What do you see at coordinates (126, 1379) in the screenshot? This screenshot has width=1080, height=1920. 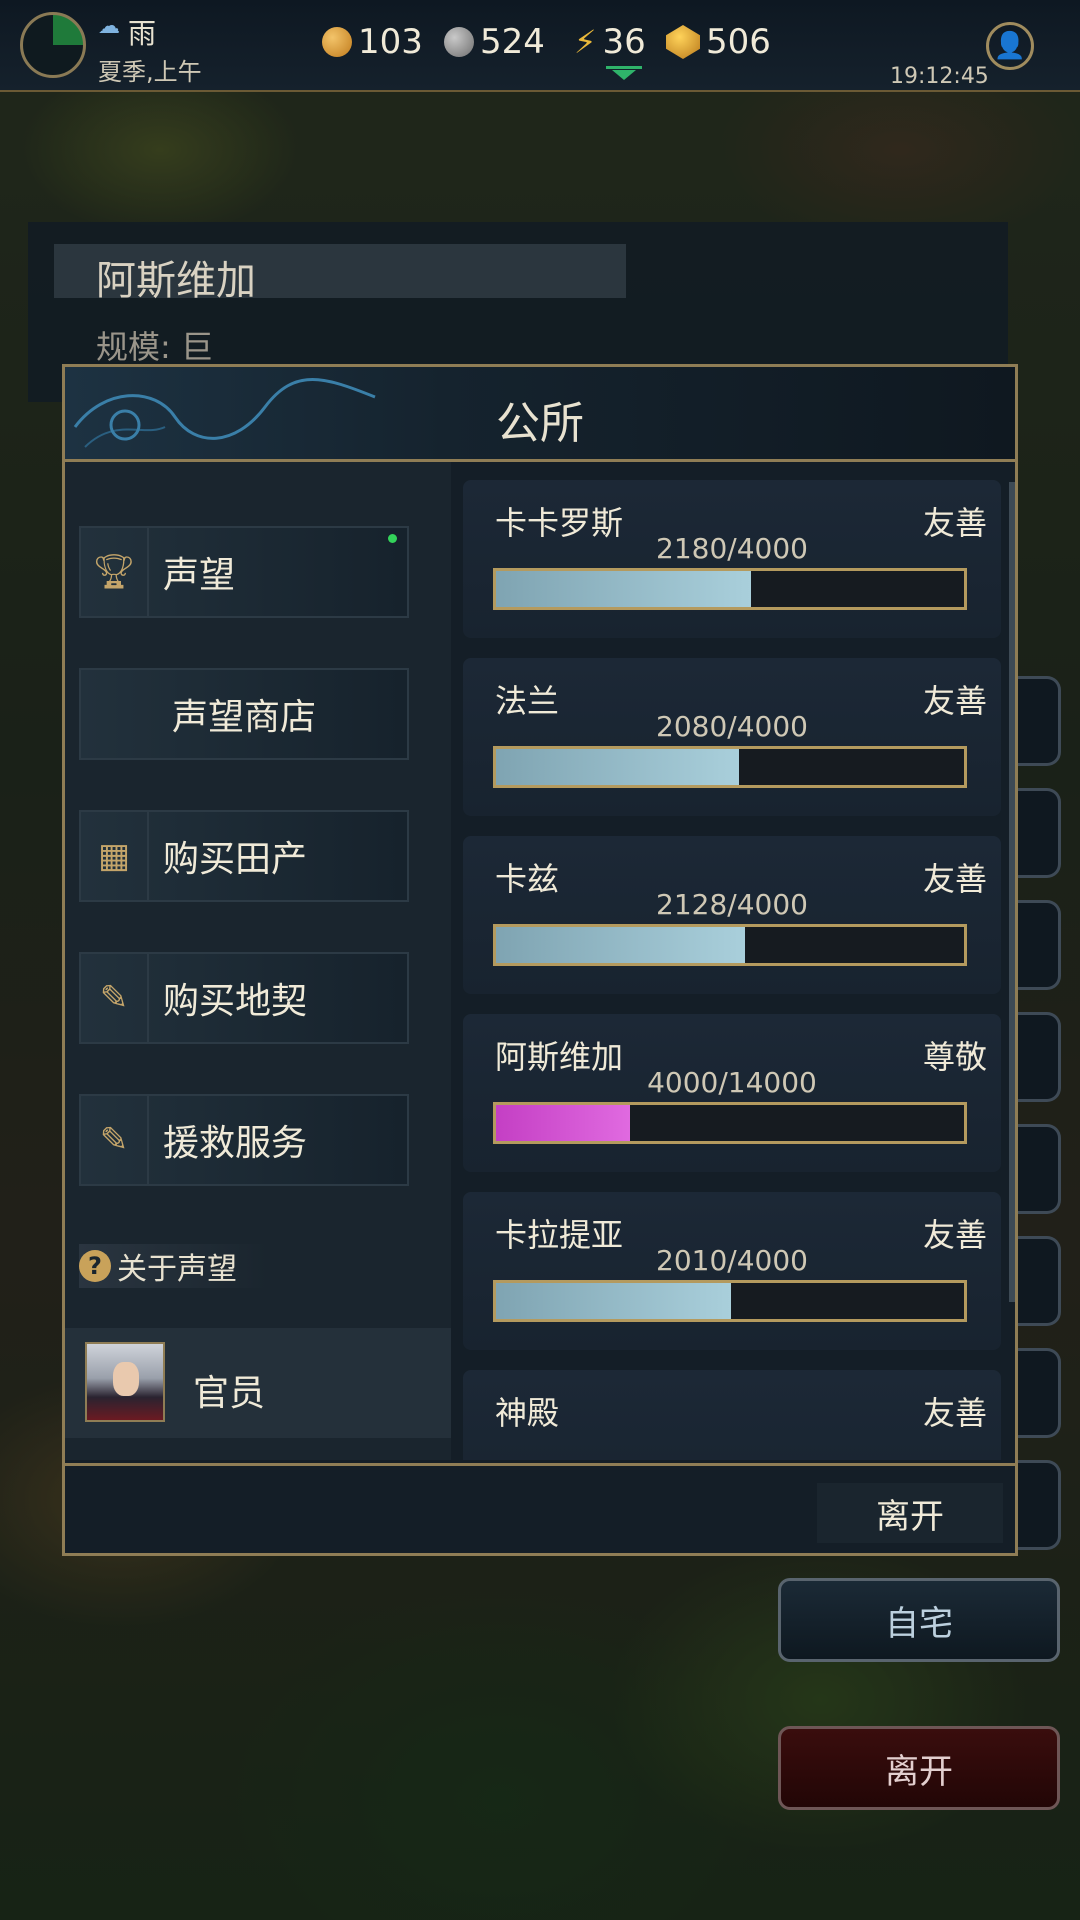 I see `portrait-face` at bounding box center [126, 1379].